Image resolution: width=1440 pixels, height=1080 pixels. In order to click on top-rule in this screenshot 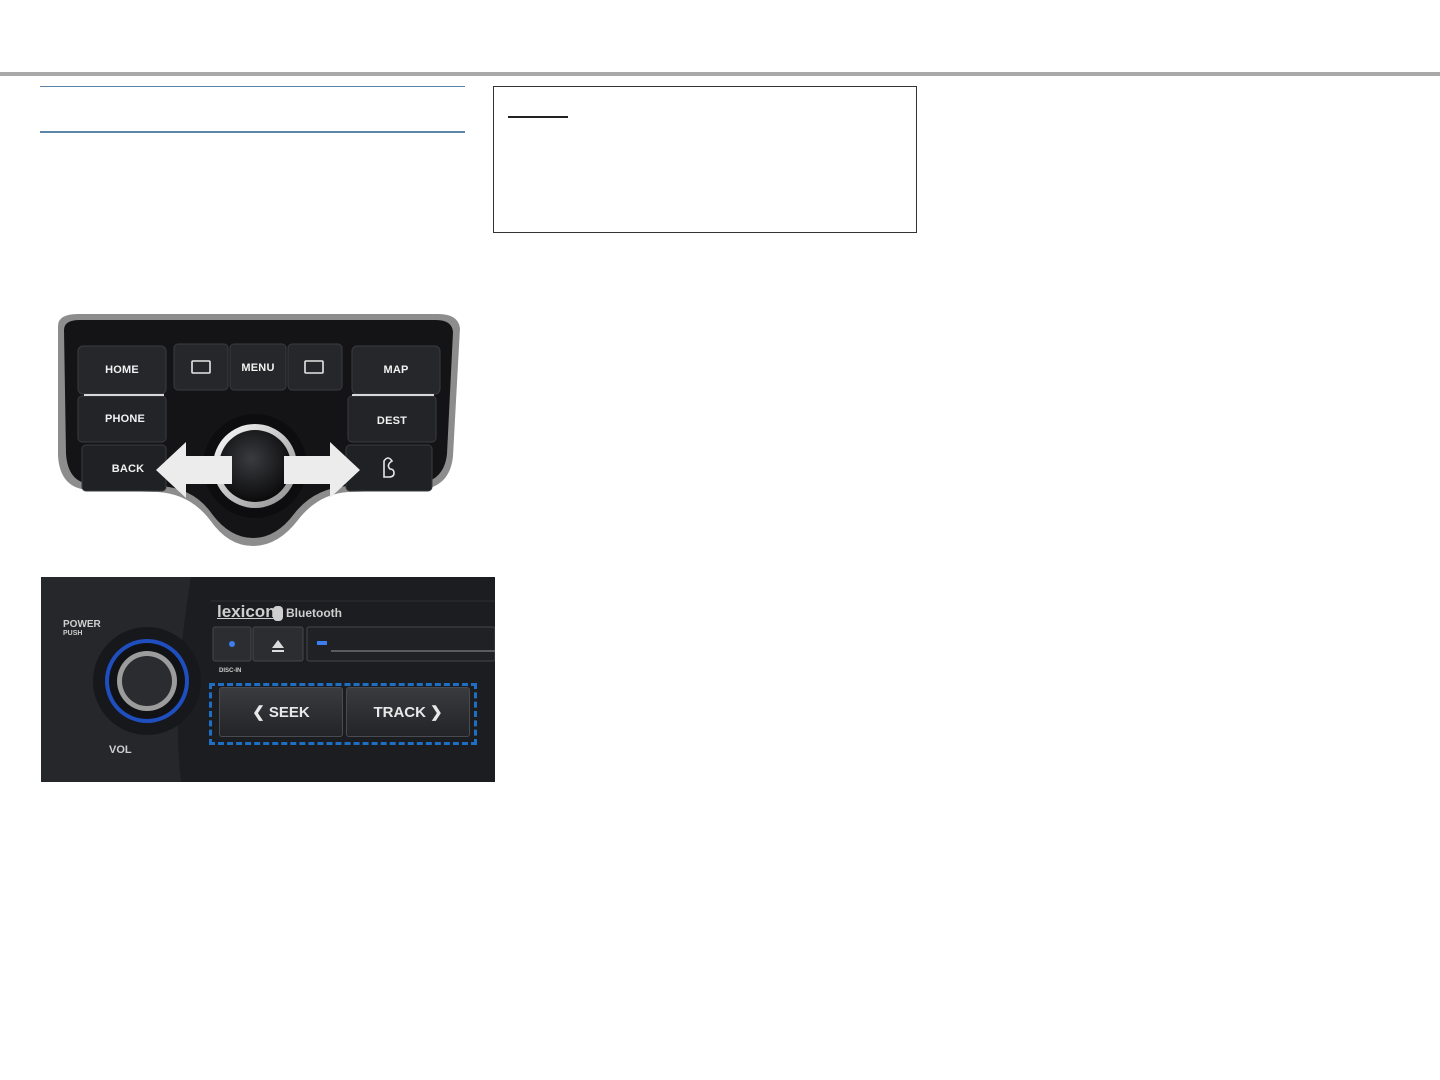, I will do `click(720, 74)`.